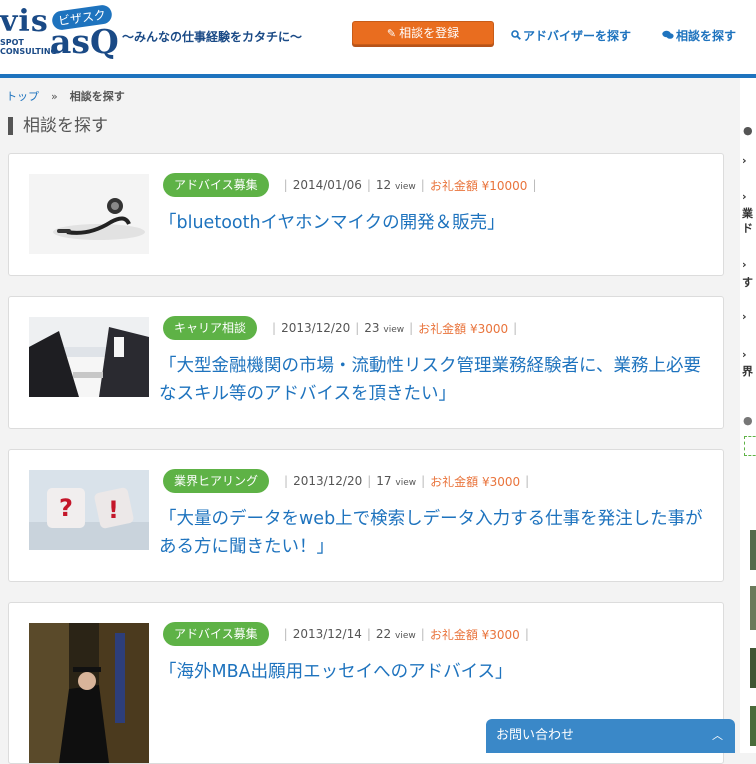 The image size is (756, 764). I want to click on register-label: 相談を登録, so click(429, 33).